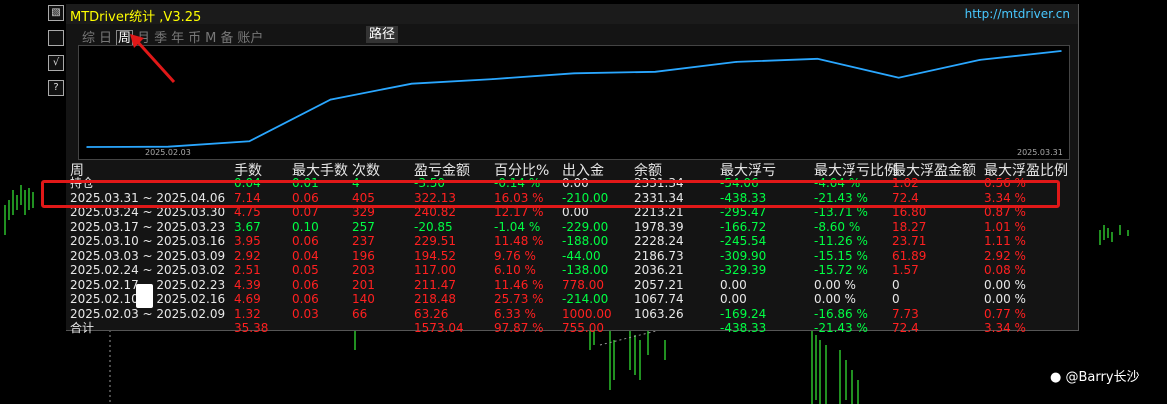 This screenshot has width=1167, height=404. Describe the element at coordinates (56, 38) in the screenshot. I see `blank-tool` at that location.